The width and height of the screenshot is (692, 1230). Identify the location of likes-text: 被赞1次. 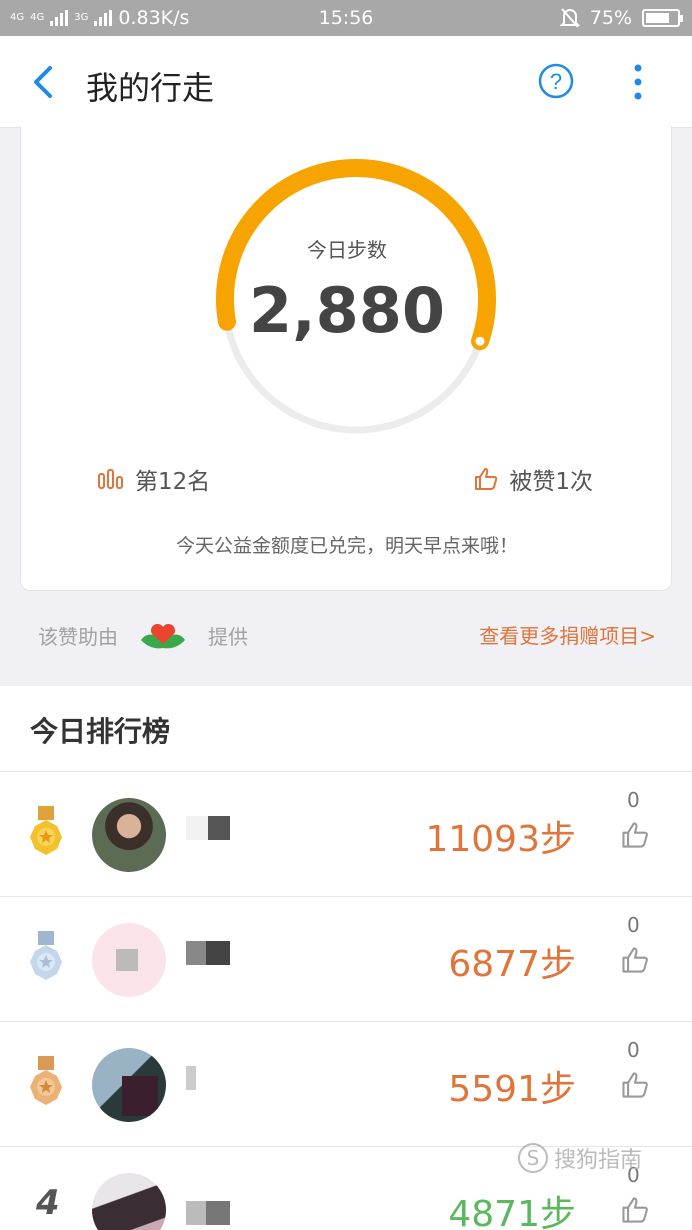
(551, 482).